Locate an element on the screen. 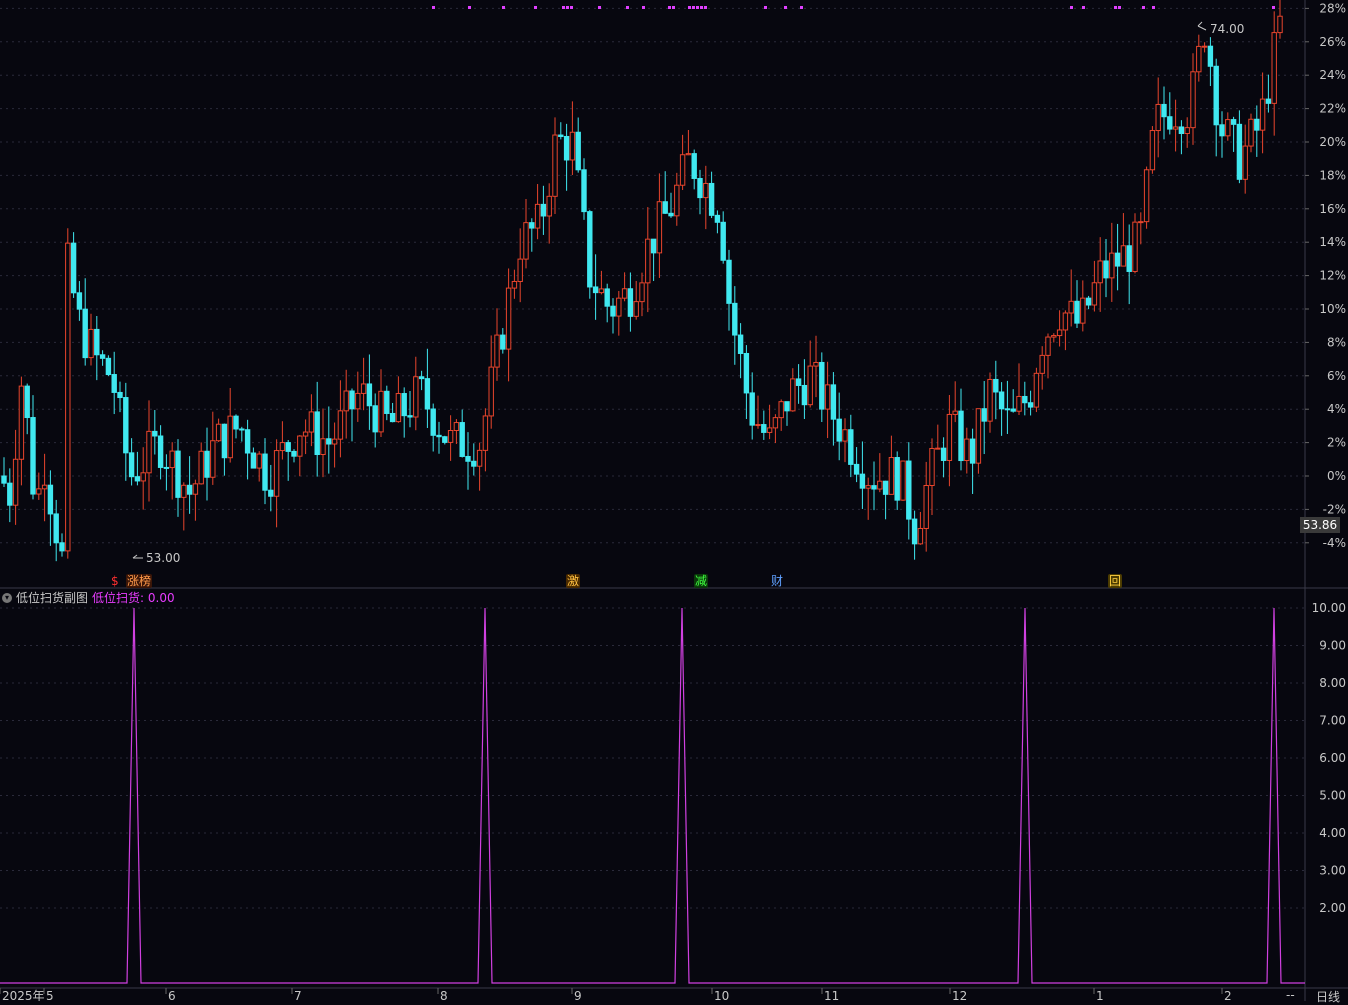 Image resolution: width=1348 pixels, height=1005 pixels. time-axis-label: 1 is located at coordinates (1100, 995).